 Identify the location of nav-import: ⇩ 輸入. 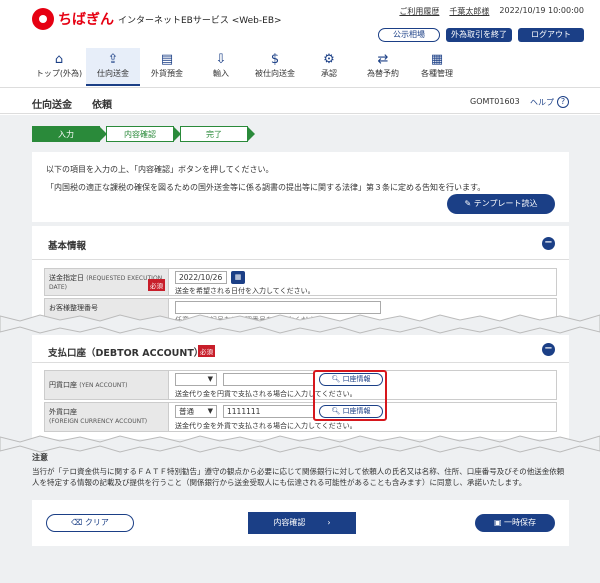
(221, 67).